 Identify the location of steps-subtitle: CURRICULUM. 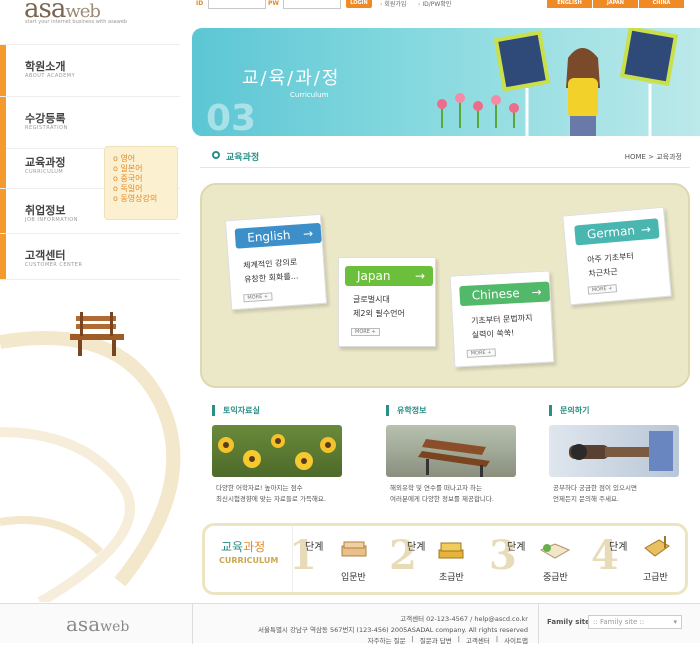
(249, 560).